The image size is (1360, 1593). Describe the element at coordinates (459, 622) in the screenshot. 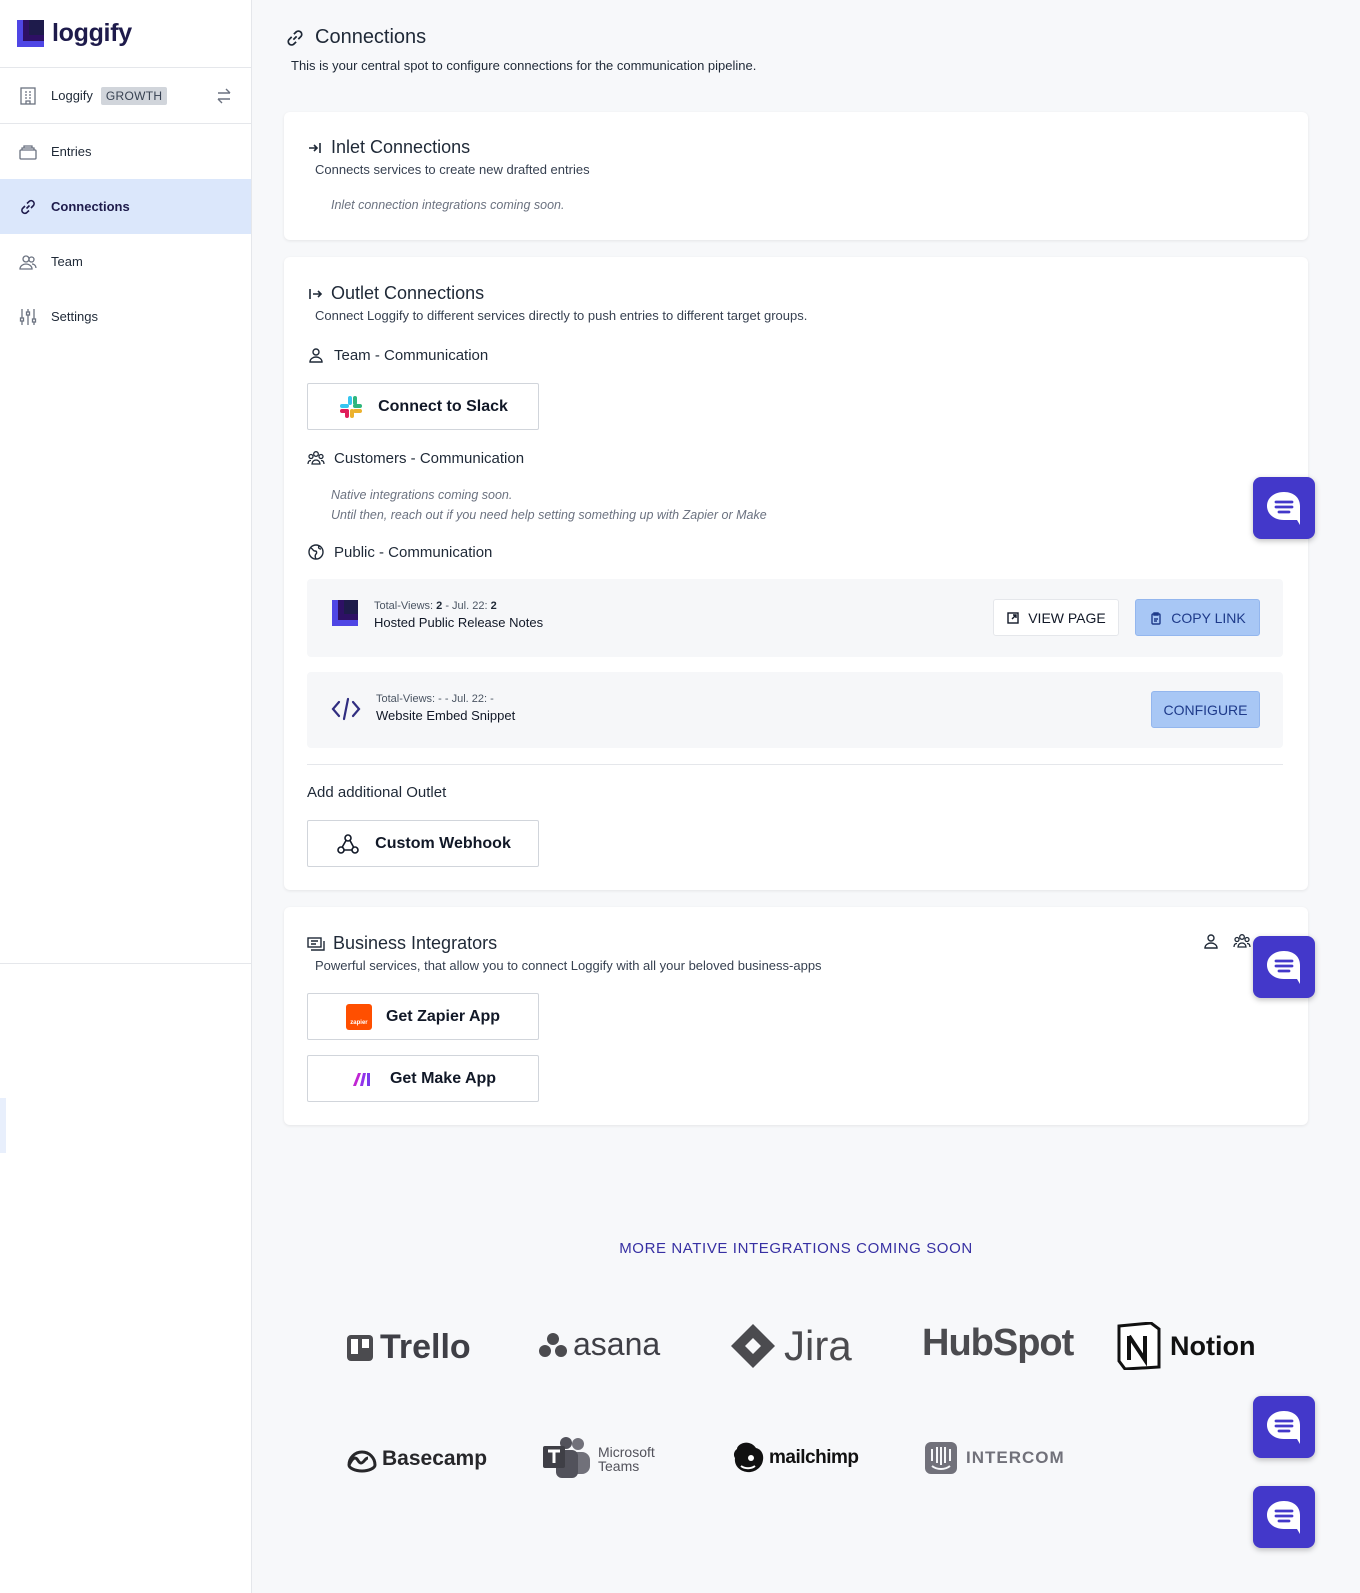

I see `row-name: Hosted Public Release Notes` at that location.